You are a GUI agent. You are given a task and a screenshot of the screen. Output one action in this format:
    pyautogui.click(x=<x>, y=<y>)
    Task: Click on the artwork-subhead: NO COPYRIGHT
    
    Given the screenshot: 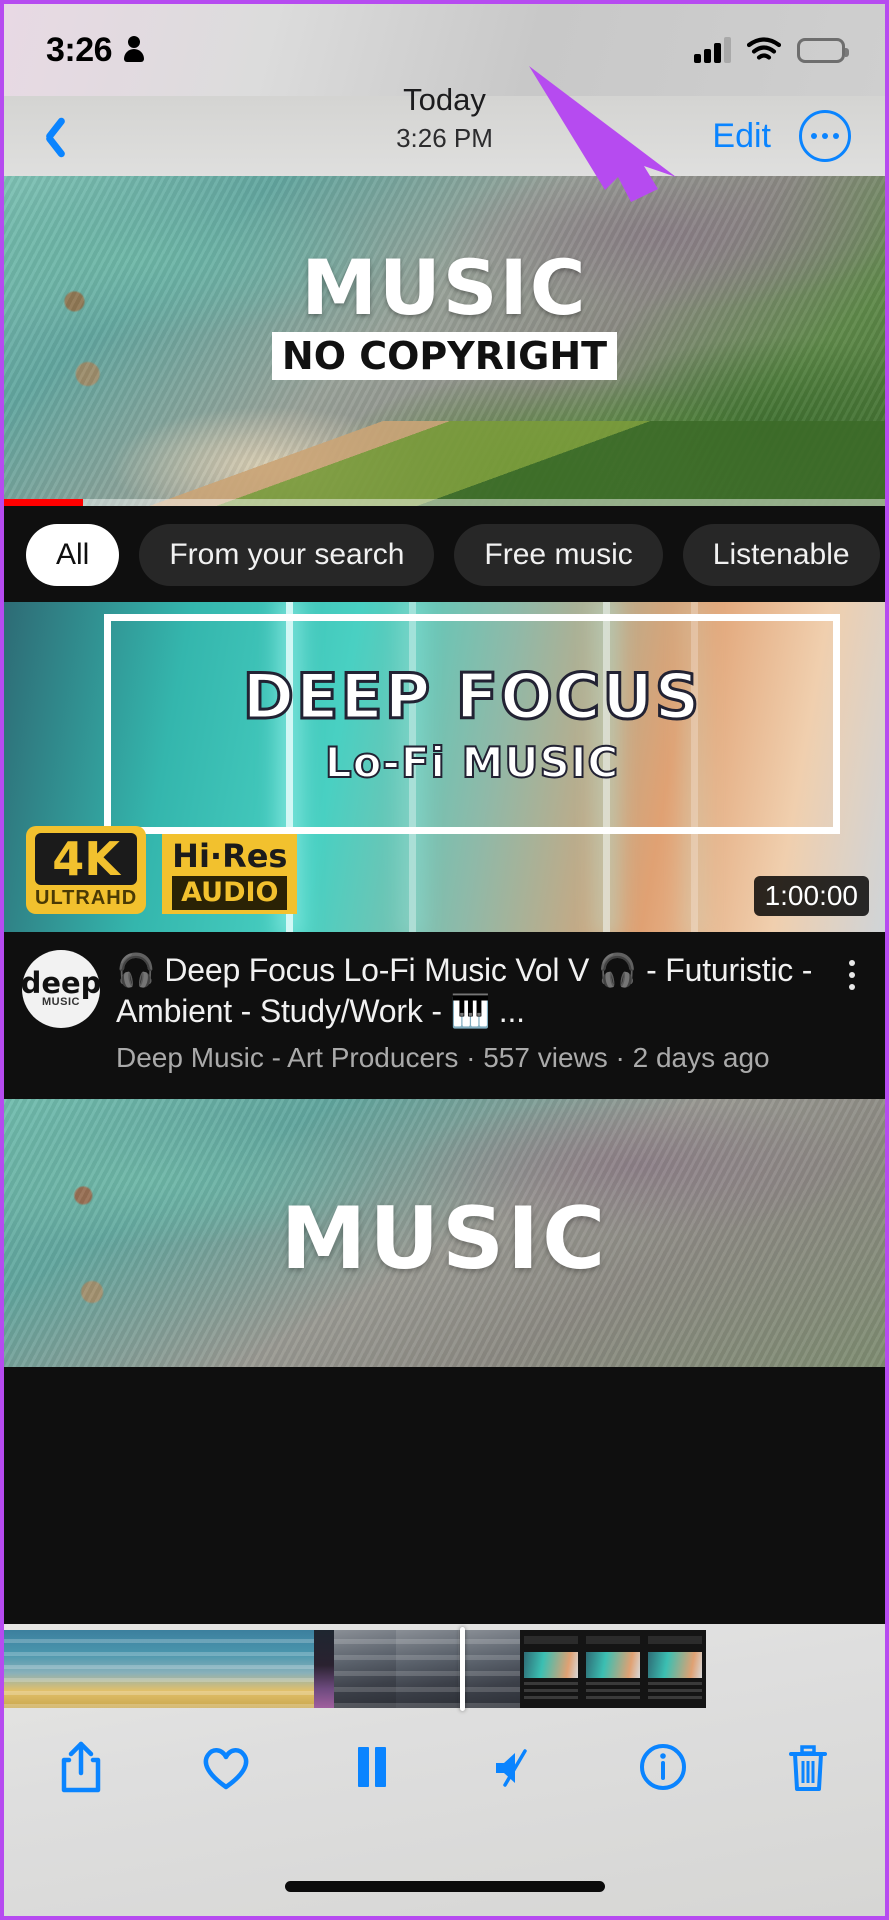 What is the action you would take?
    pyautogui.click(x=444, y=356)
    